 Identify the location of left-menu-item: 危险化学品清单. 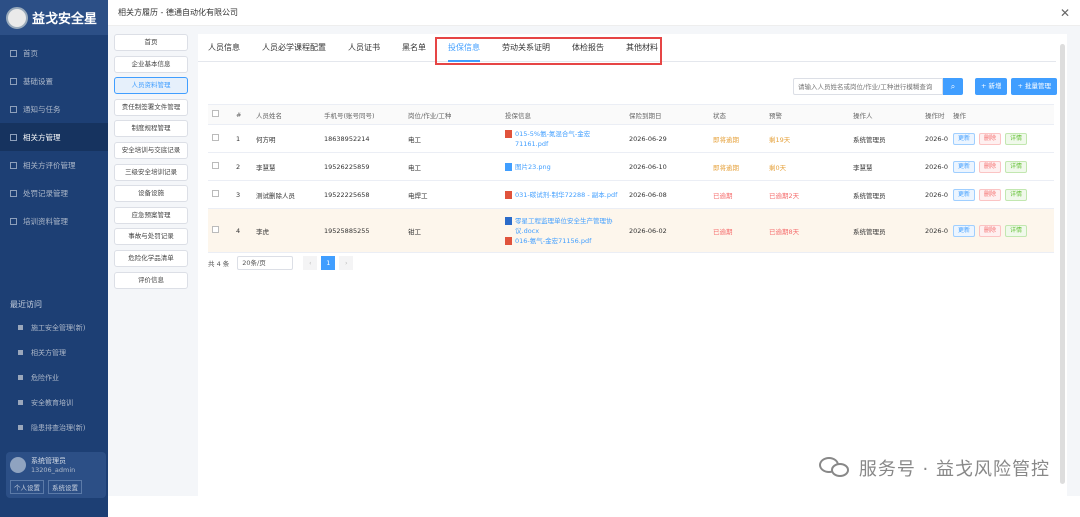
(151, 258).